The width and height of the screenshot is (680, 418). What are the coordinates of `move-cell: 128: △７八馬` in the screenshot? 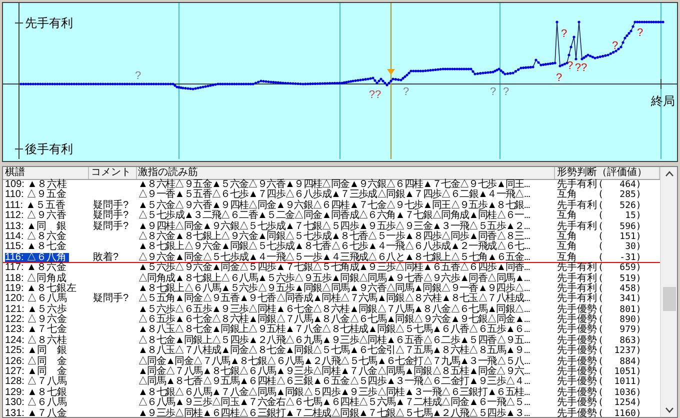 It's located at (37, 382).